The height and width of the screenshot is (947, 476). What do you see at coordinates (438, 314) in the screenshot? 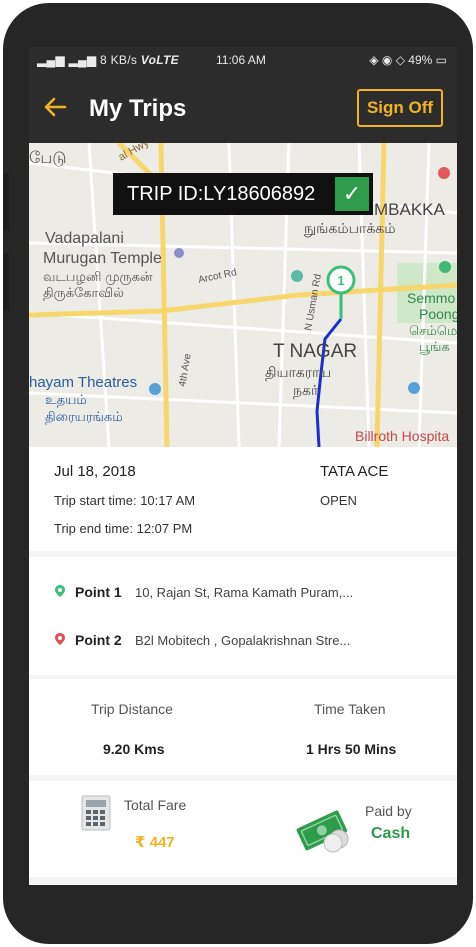
I see `map-label: Poong` at bounding box center [438, 314].